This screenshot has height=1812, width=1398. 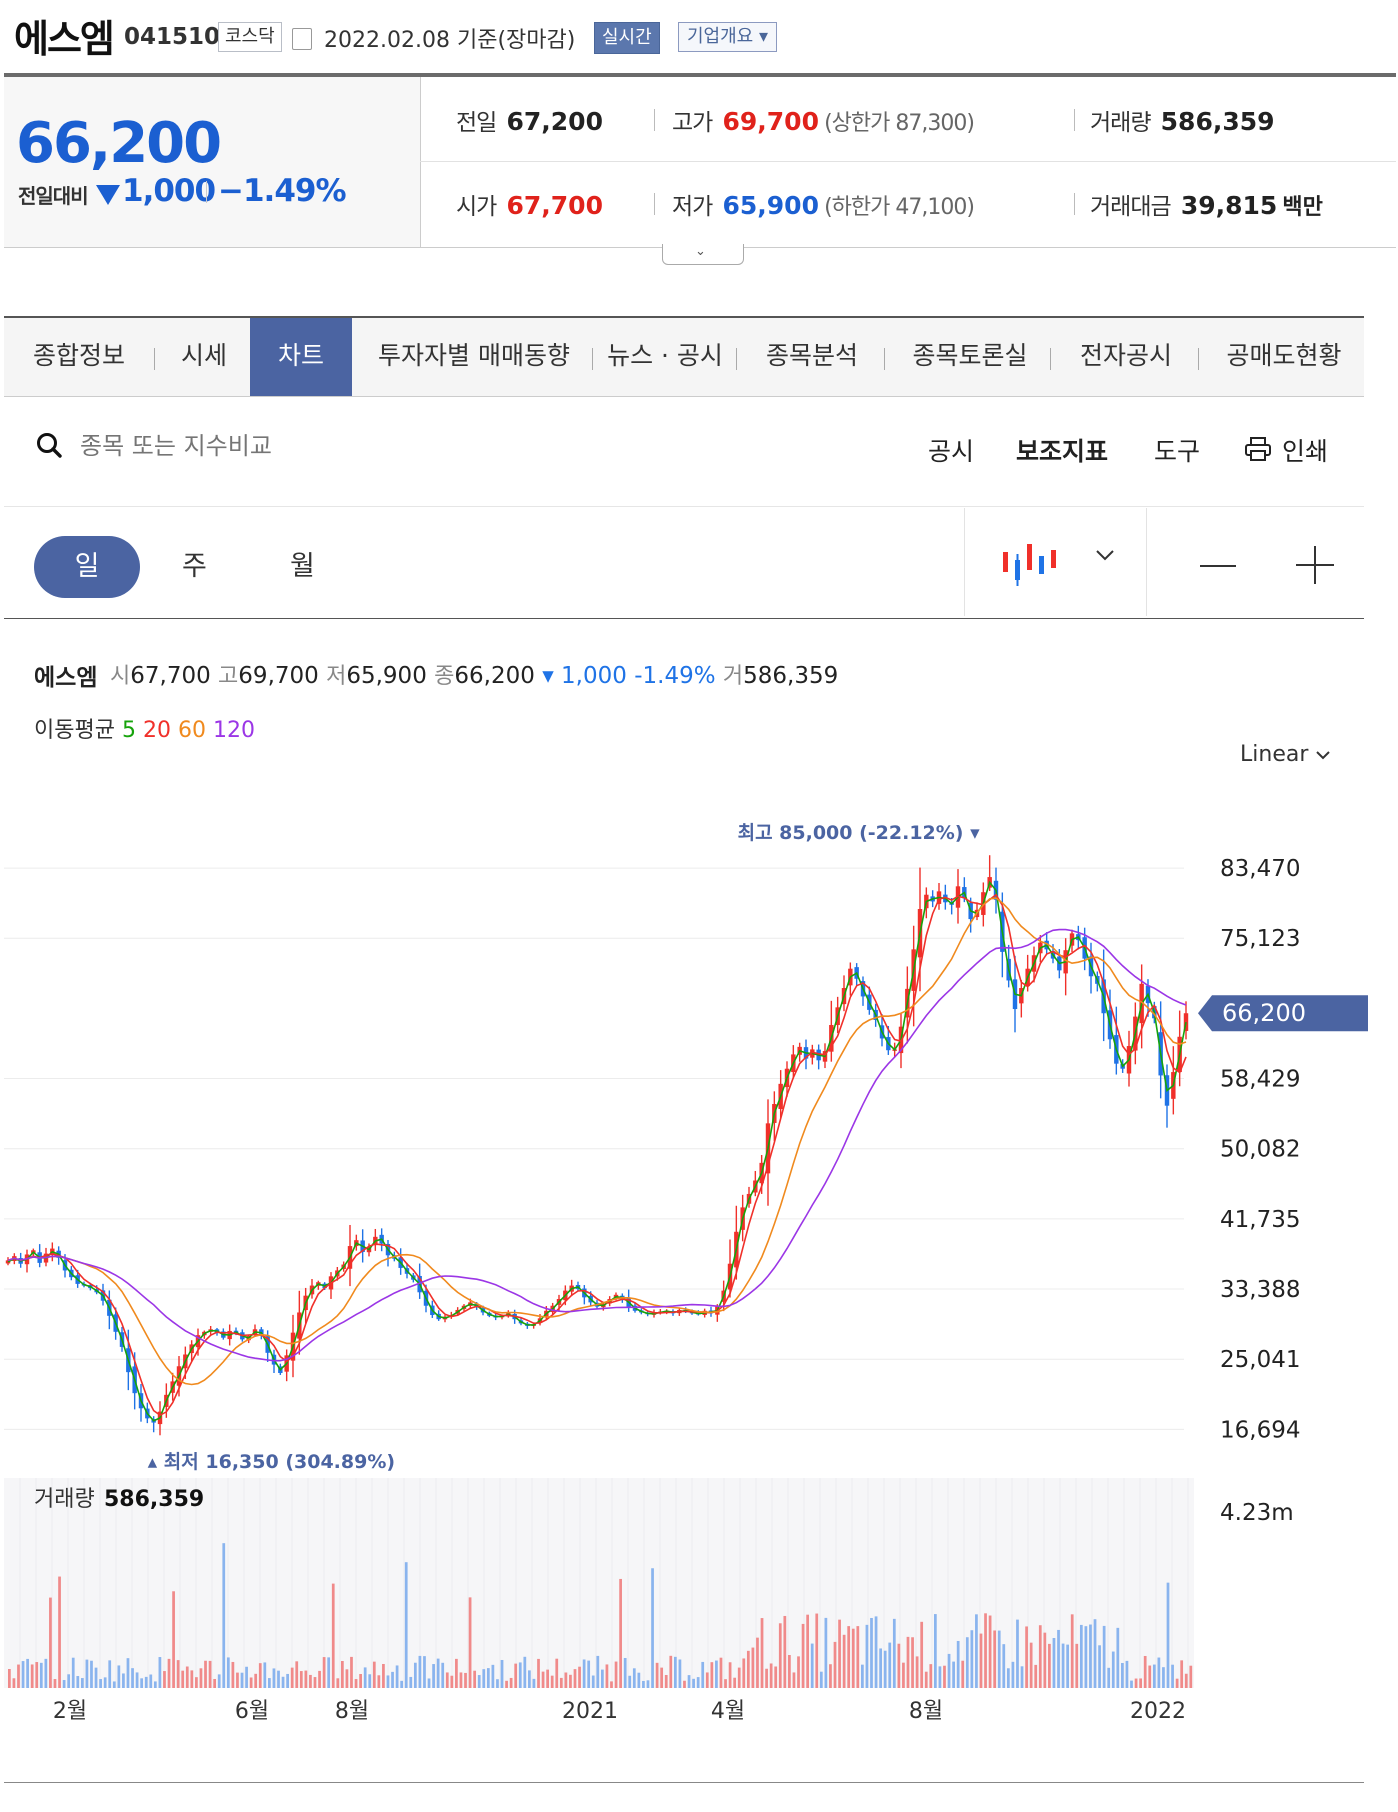 I want to click on tools-button: 도구, so click(x=1177, y=450).